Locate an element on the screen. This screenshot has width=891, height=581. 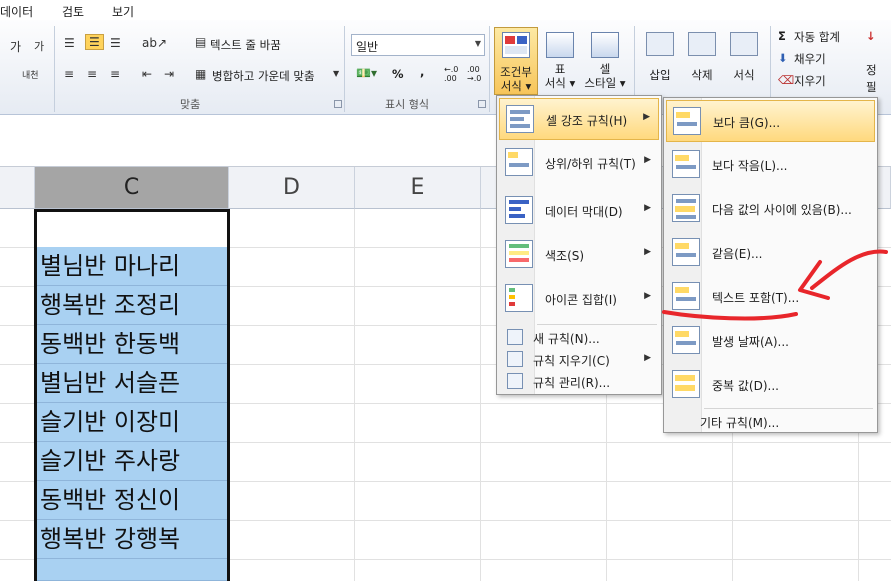
text-contains-icon is located at coordinates (686, 296).